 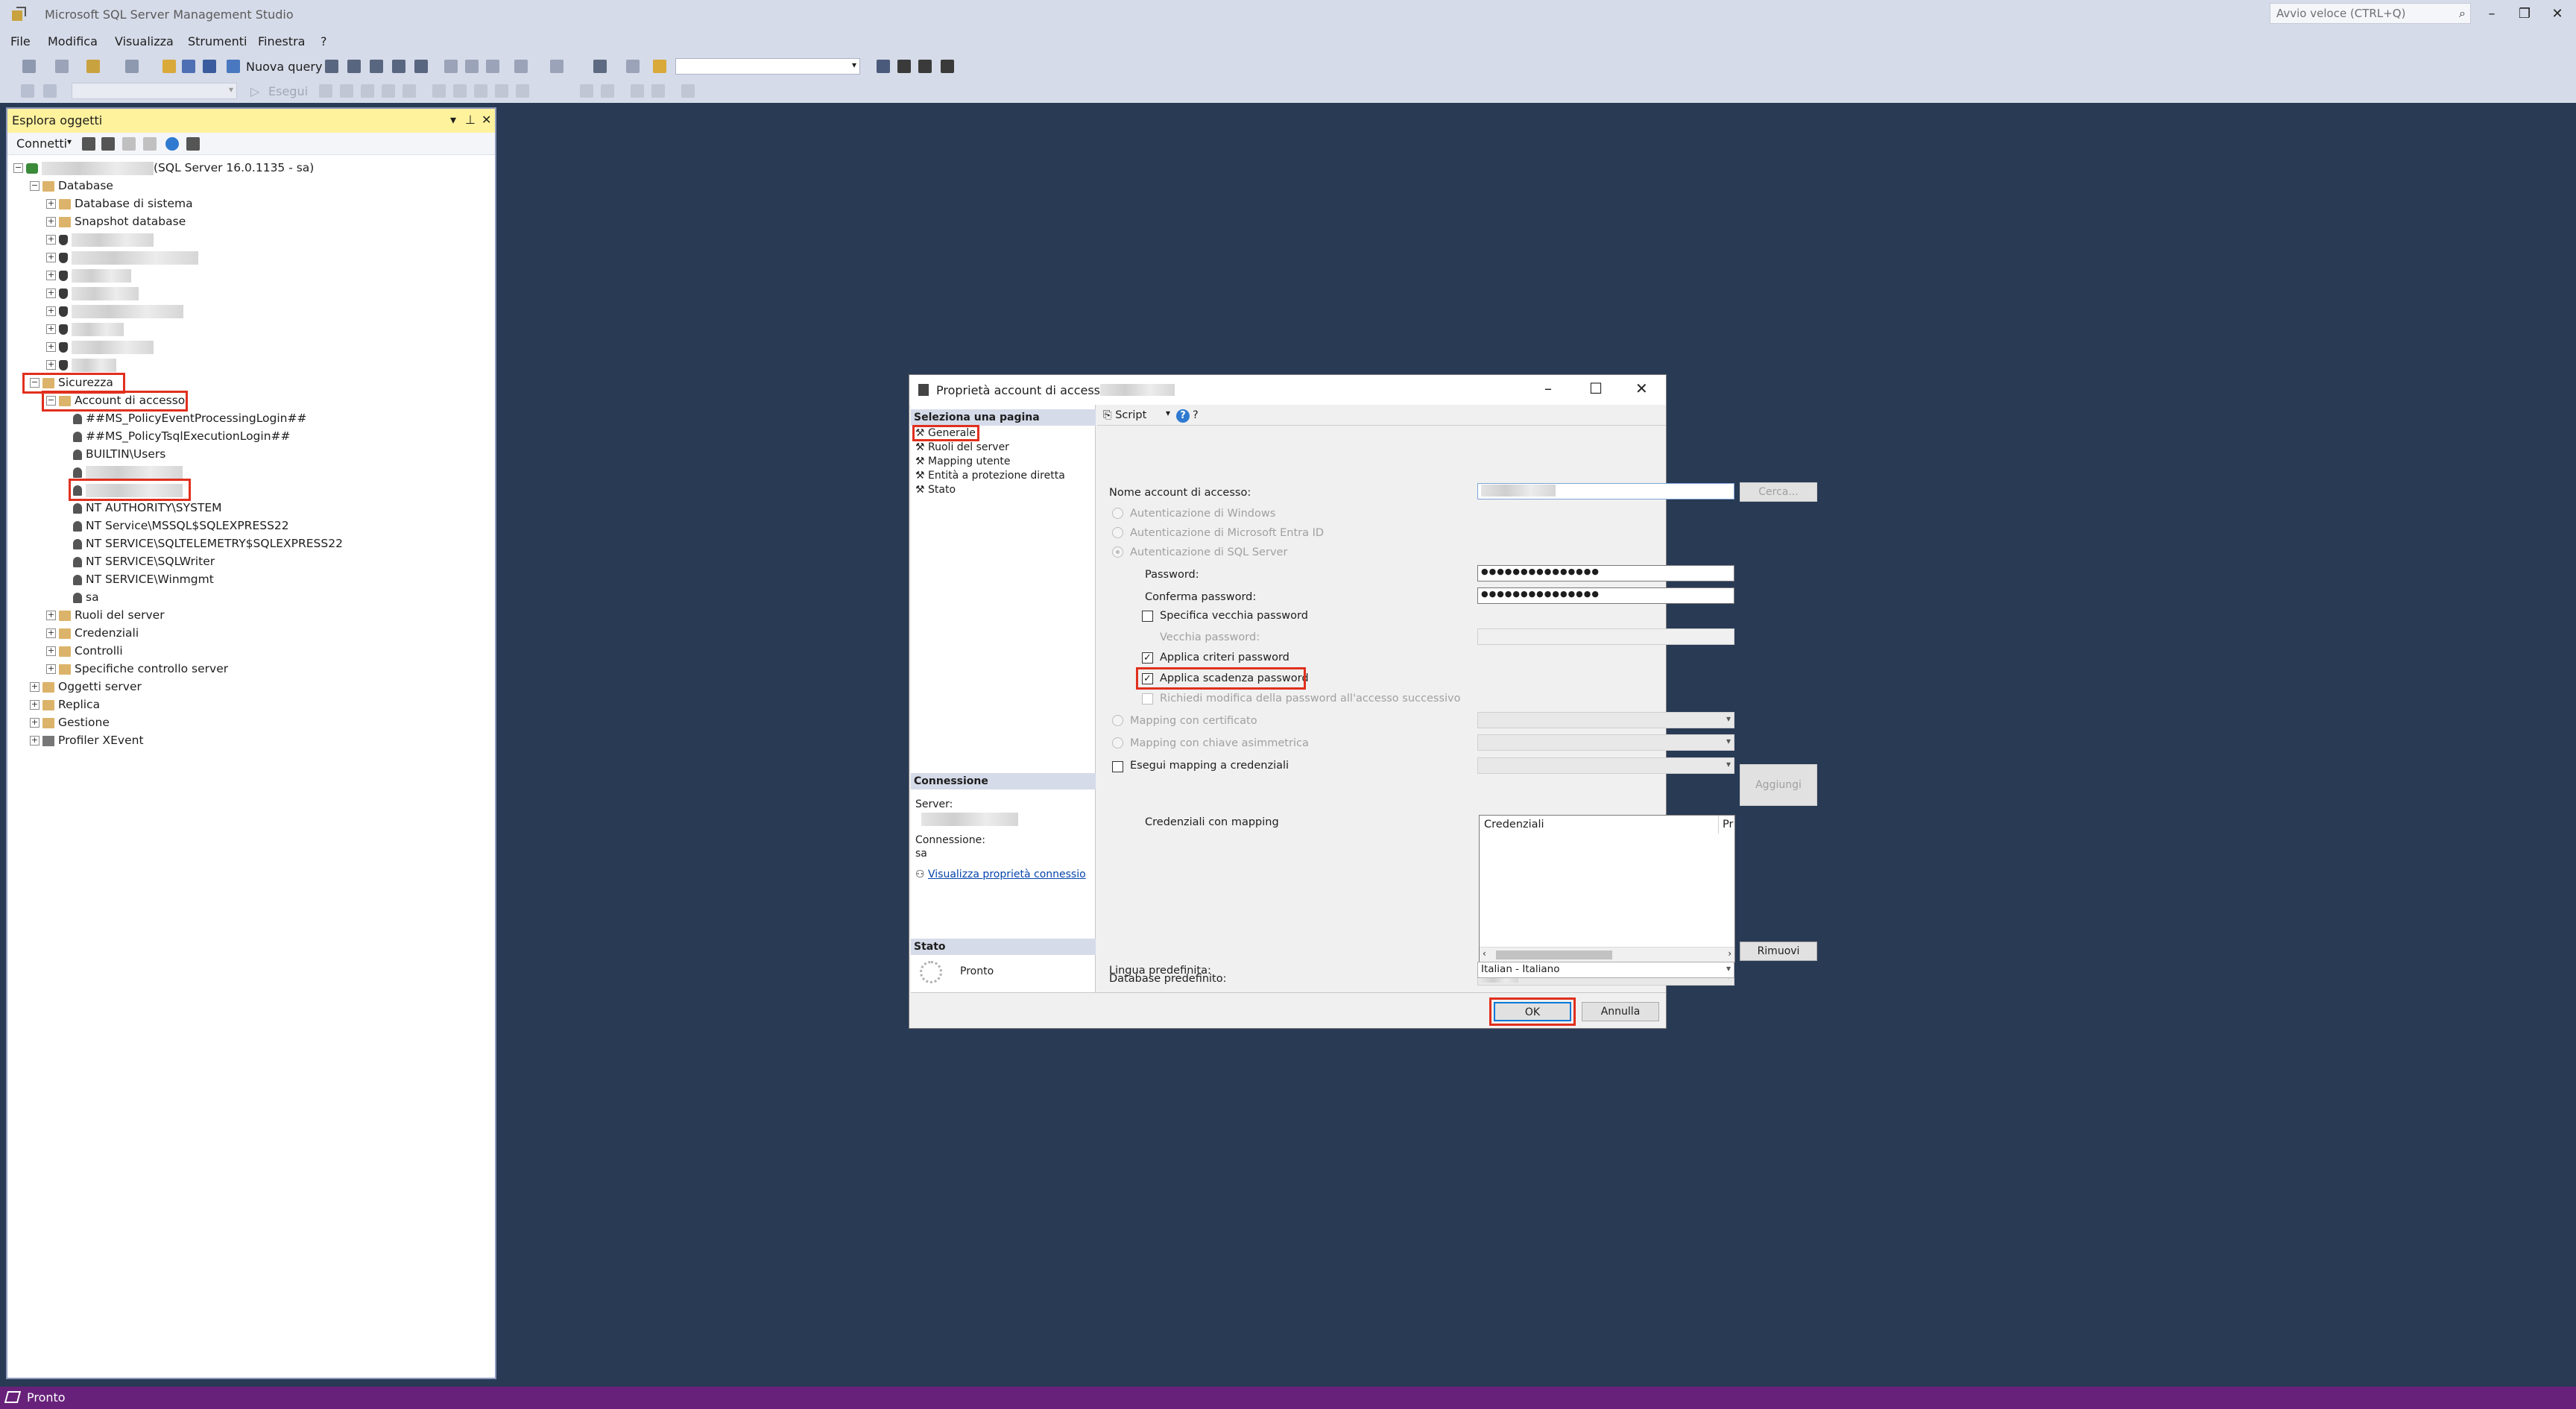 I want to click on password-input: ●●●●●●●●●●●●●●●, so click(x=1606, y=573).